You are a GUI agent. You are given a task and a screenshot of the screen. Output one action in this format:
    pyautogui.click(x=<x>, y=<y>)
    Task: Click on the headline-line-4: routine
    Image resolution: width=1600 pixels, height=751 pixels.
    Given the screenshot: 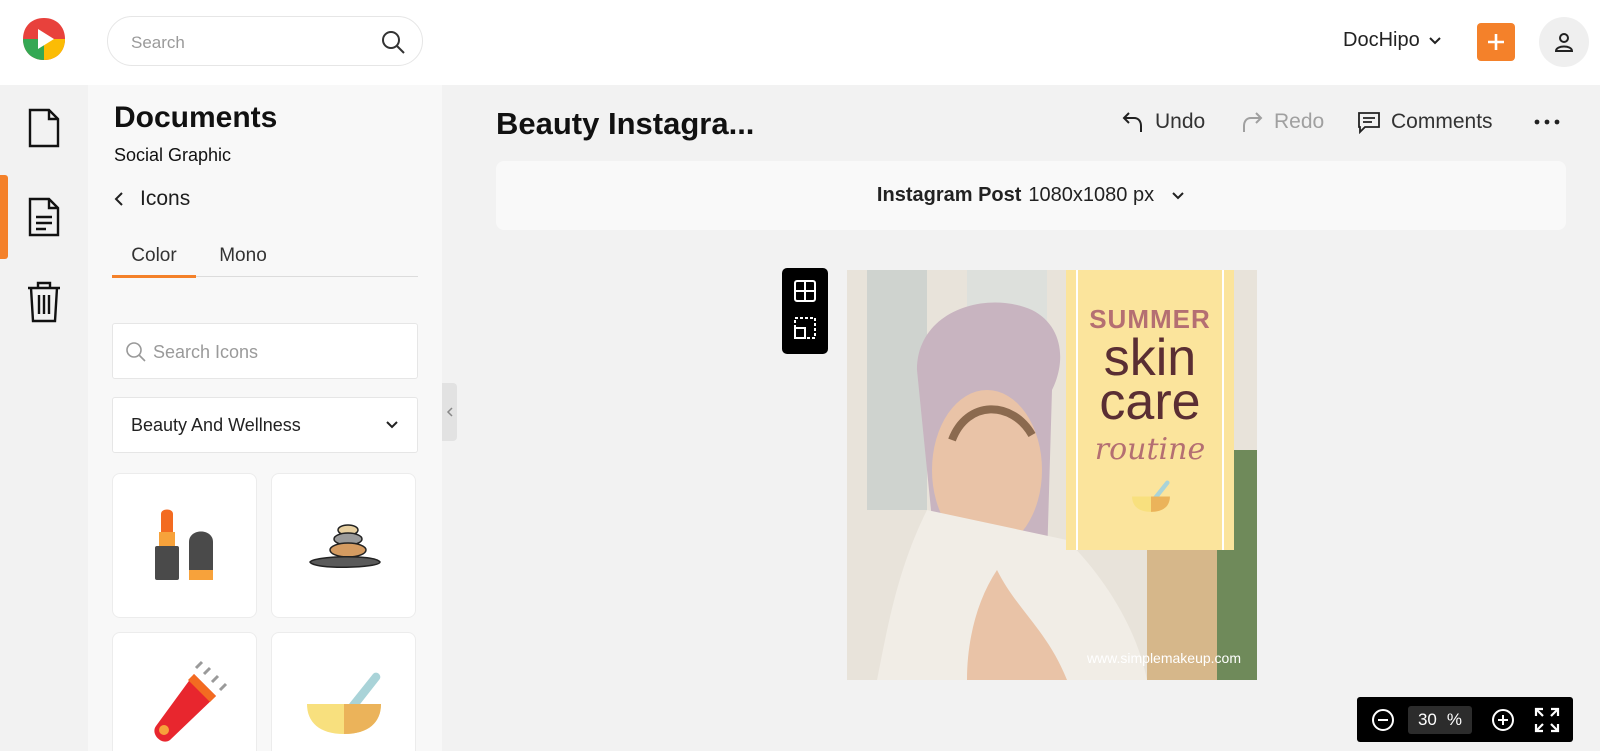 What is the action you would take?
    pyautogui.click(x=1150, y=449)
    